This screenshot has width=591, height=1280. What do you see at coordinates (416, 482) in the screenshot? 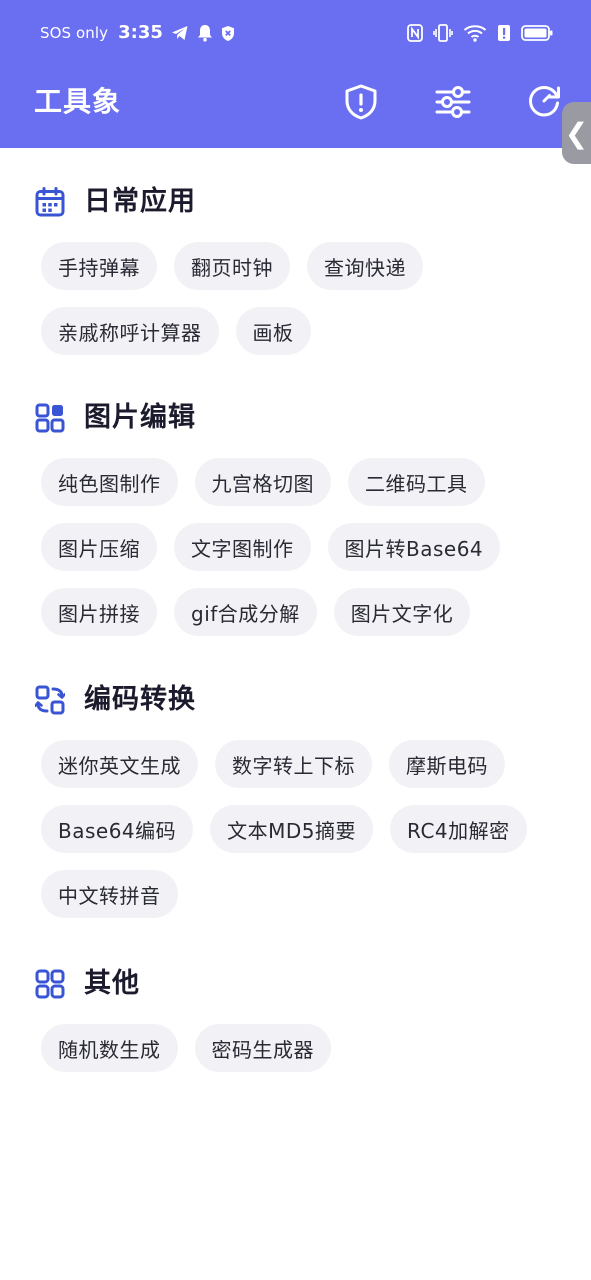
I see `tool-chip-qr-code: 二维码工具` at bounding box center [416, 482].